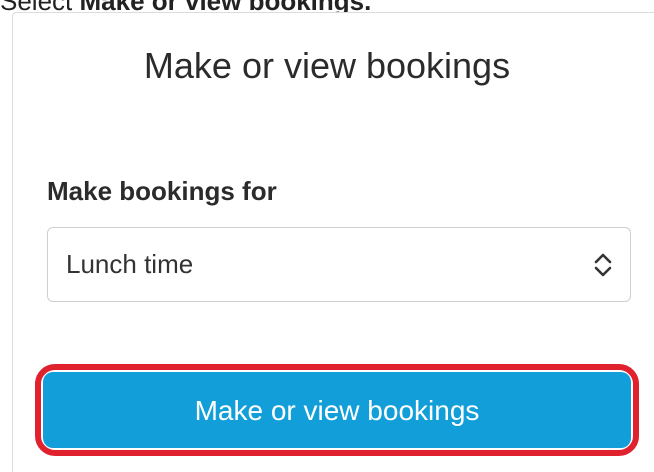 Image resolution: width=654 pixels, height=472 pixels. Describe the element at coordinates (162, 191) in the screenshot. I see `make-bookings-for-label: Make bookings for` at that location.